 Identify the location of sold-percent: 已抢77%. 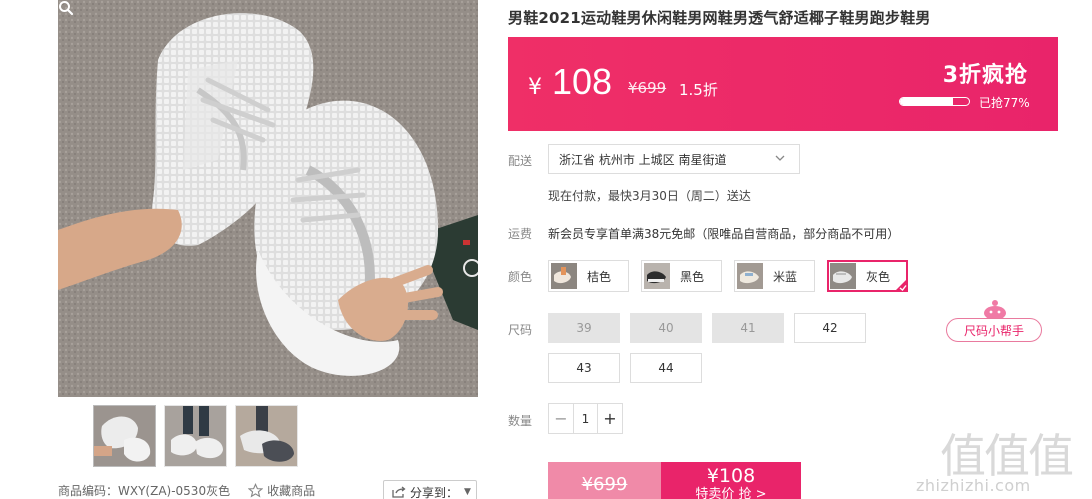
(1004, 103).